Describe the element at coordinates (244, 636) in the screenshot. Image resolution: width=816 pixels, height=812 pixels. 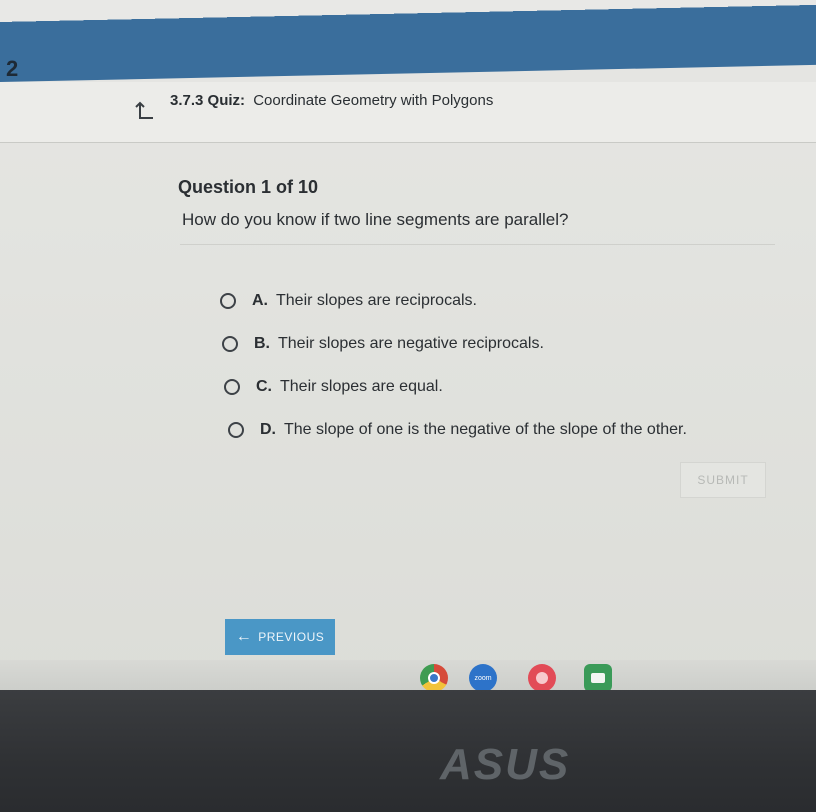
I see `left-arrow-icon: ←` at that location.